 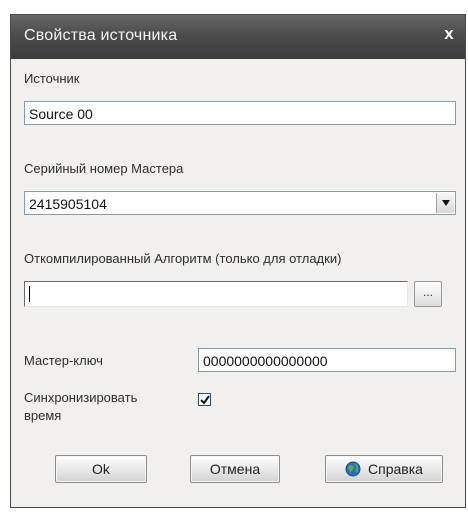 I want to click on checkmark-icon, so click(x=205, y=400).